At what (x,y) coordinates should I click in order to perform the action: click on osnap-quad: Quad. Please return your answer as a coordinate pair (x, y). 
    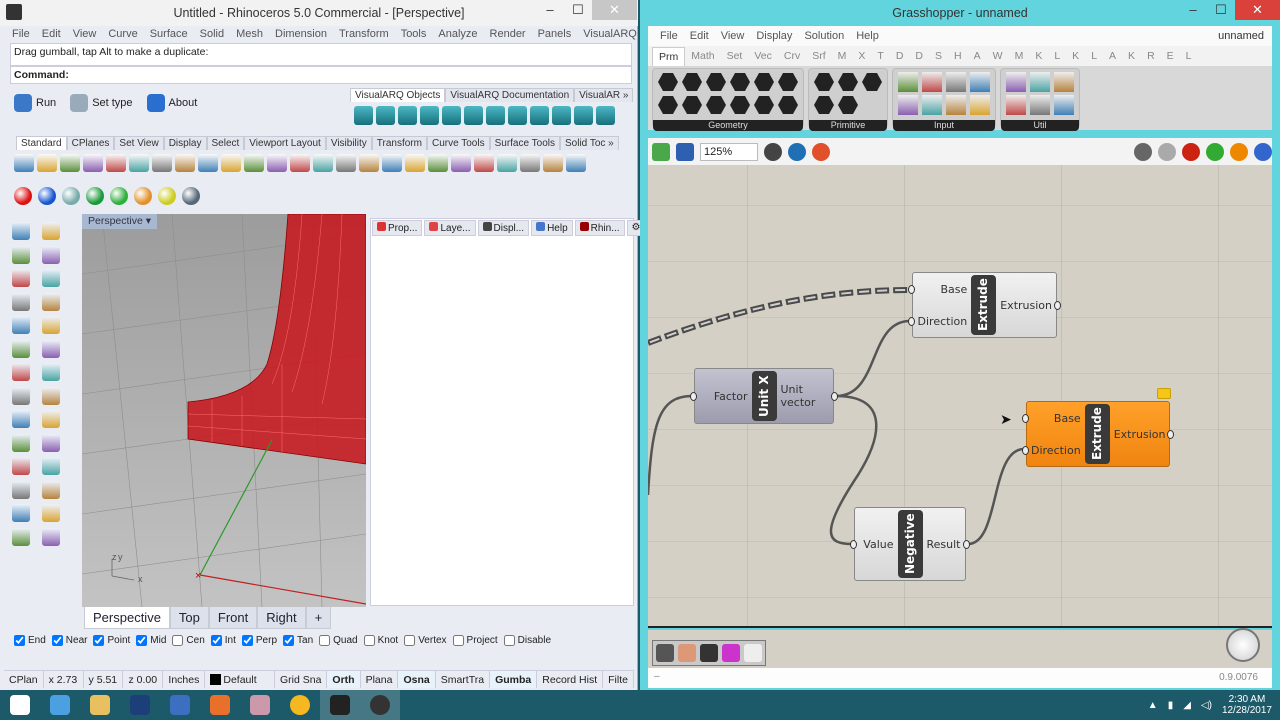
    Looking at the image, I should click on (338, 640).